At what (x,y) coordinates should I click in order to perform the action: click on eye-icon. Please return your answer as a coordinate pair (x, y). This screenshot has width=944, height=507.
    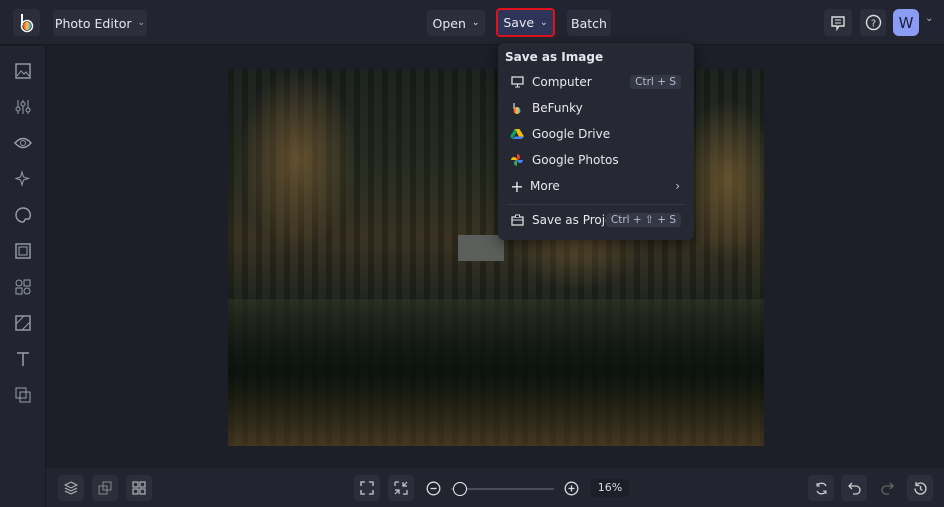
    Looking at the image, I should click on (23, 143).